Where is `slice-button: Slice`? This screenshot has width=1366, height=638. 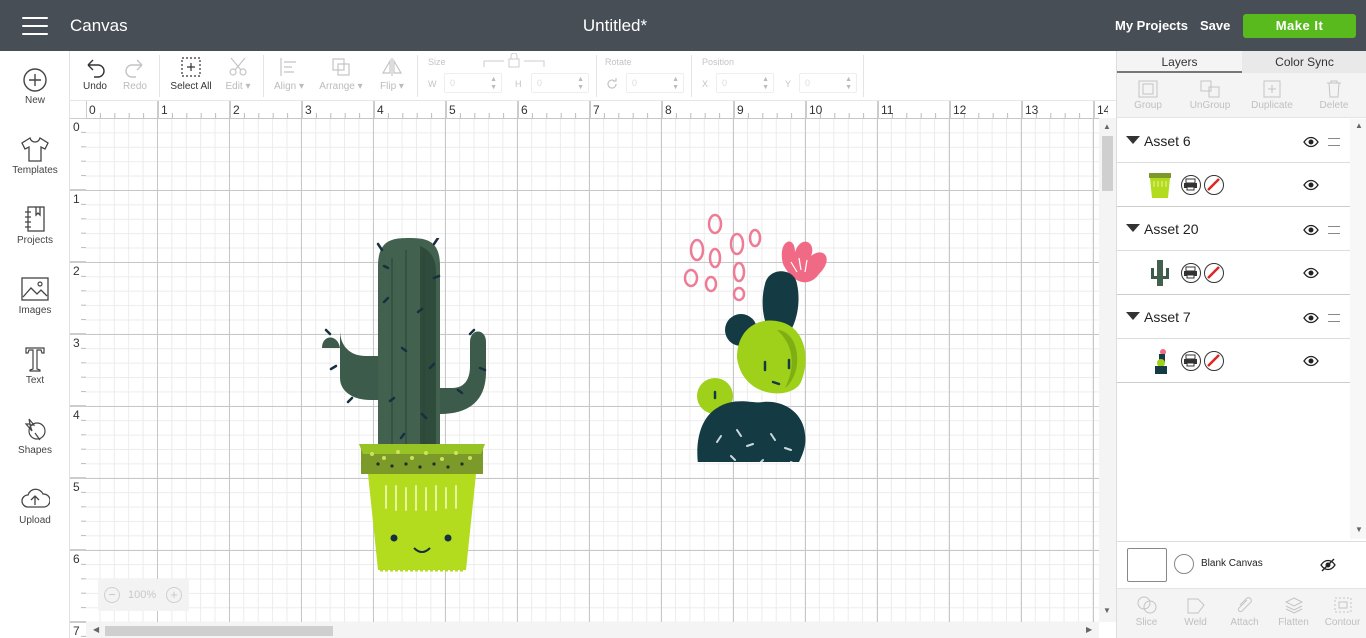 slice-button: Slice is located at coordinates (1146, 610).